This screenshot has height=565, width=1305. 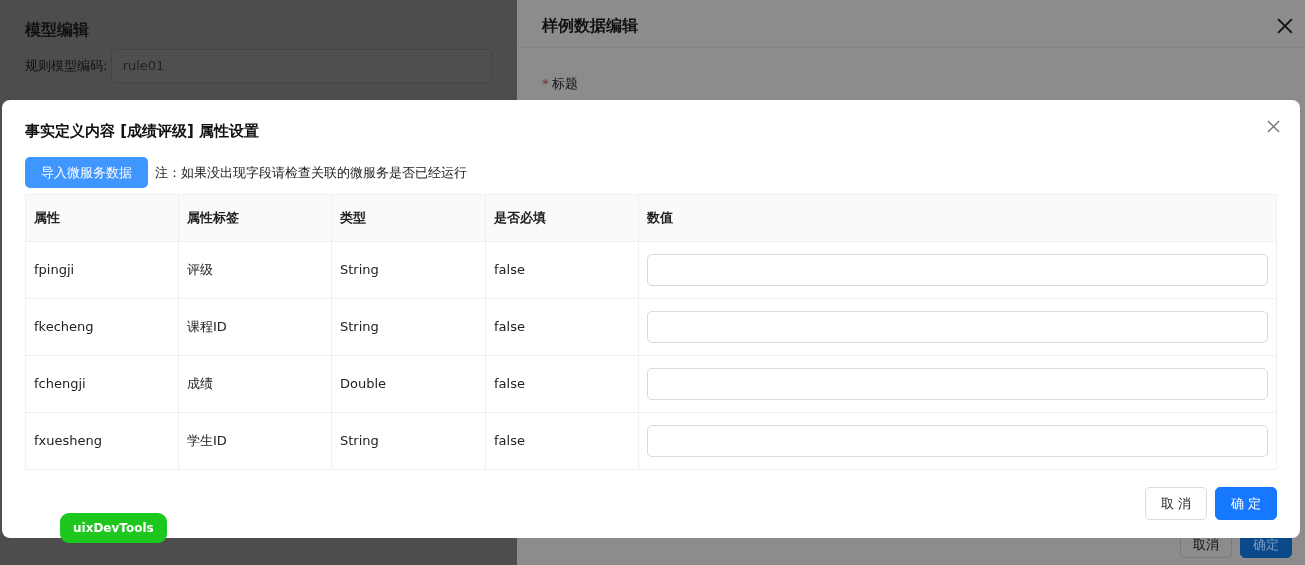 What do you see at coordinates (255, 270) in the screenshot?
I see `table-cell: 评级` at bounding box center [255, 270].